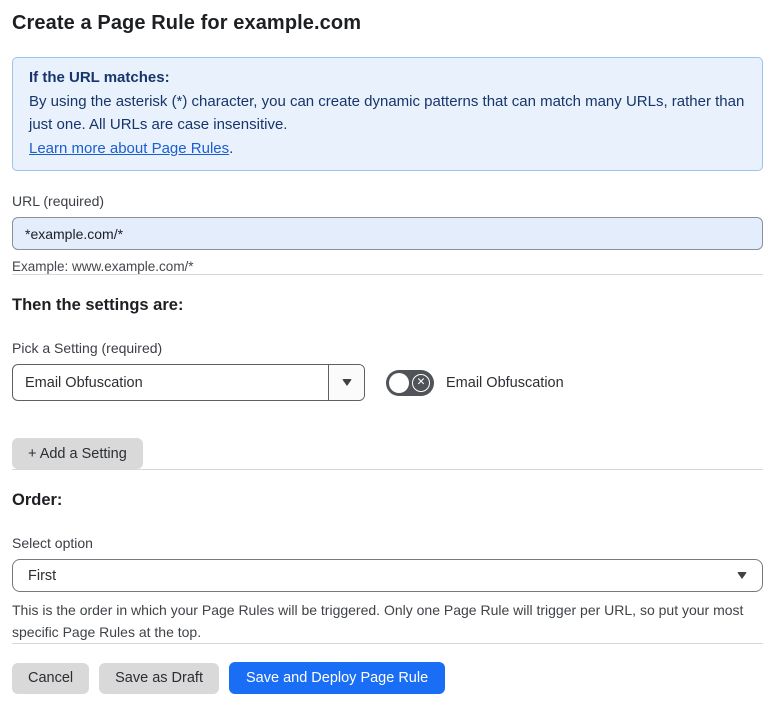  I want to click on order-select: First, so click(387, 575).